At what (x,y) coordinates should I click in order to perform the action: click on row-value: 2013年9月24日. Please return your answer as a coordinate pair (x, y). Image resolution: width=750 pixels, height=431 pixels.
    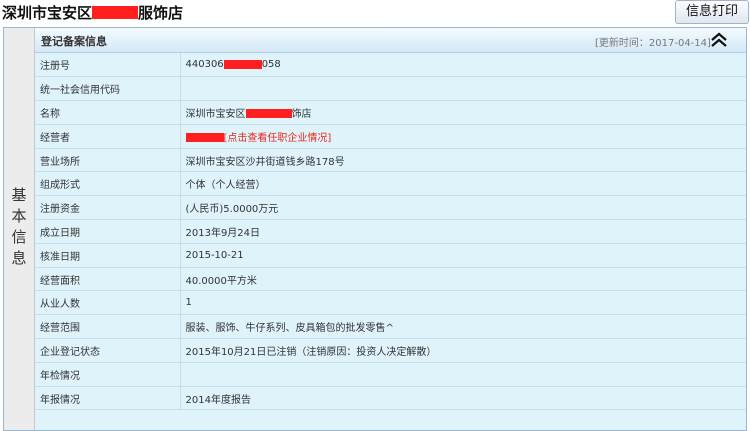
    Looking at the image, I should click on (463, 231).